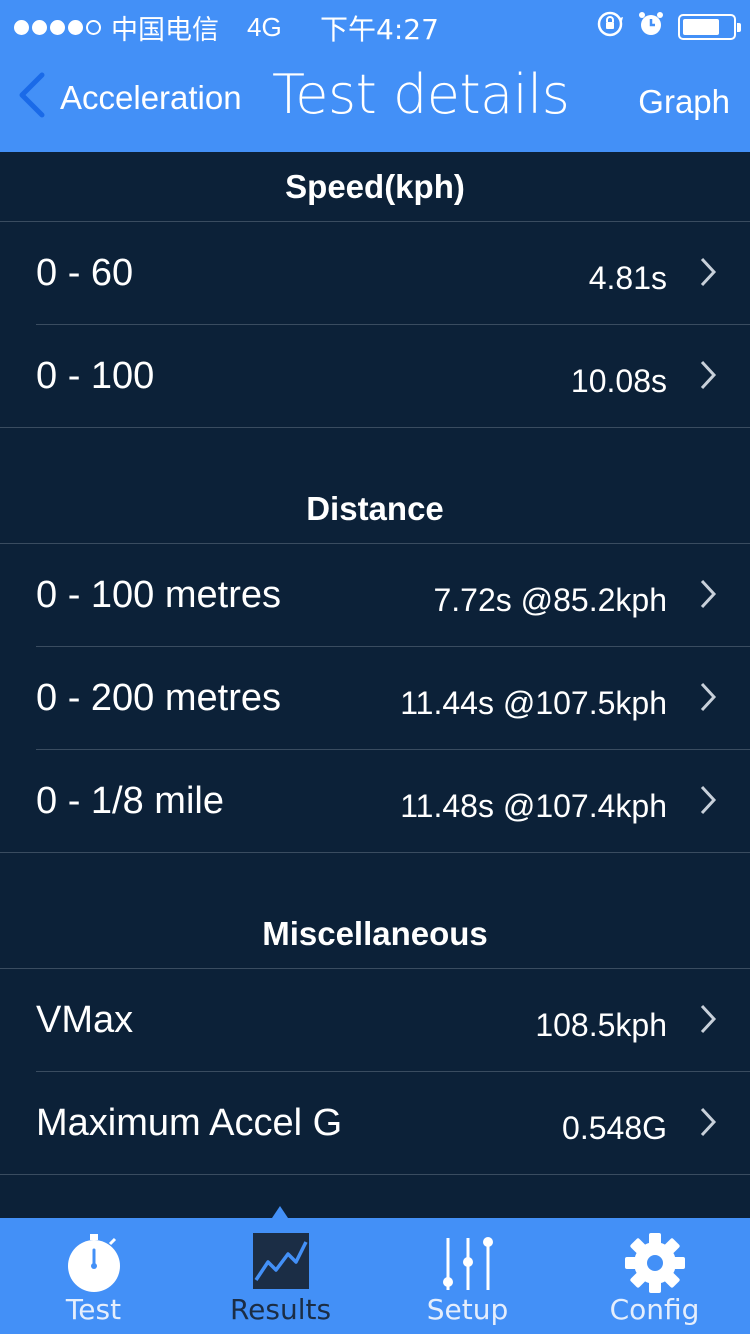 The height and width of the screenshot is (1334, 750). Describe the element at coordinates (31, 97) in the screenshot. I see `chevron-left-icon` at that location.